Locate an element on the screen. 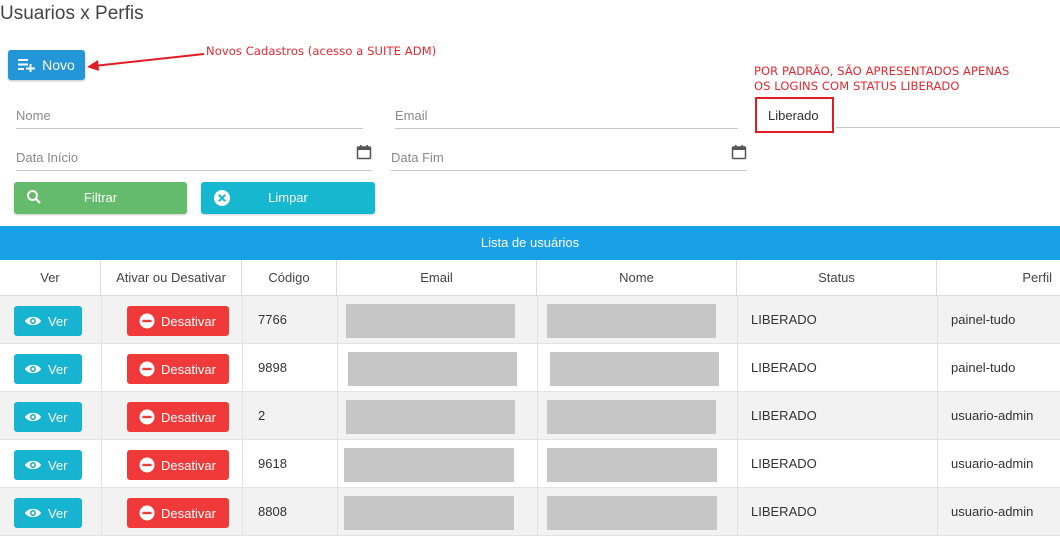  status-select: Liberado is located at coordinates (793, 115).